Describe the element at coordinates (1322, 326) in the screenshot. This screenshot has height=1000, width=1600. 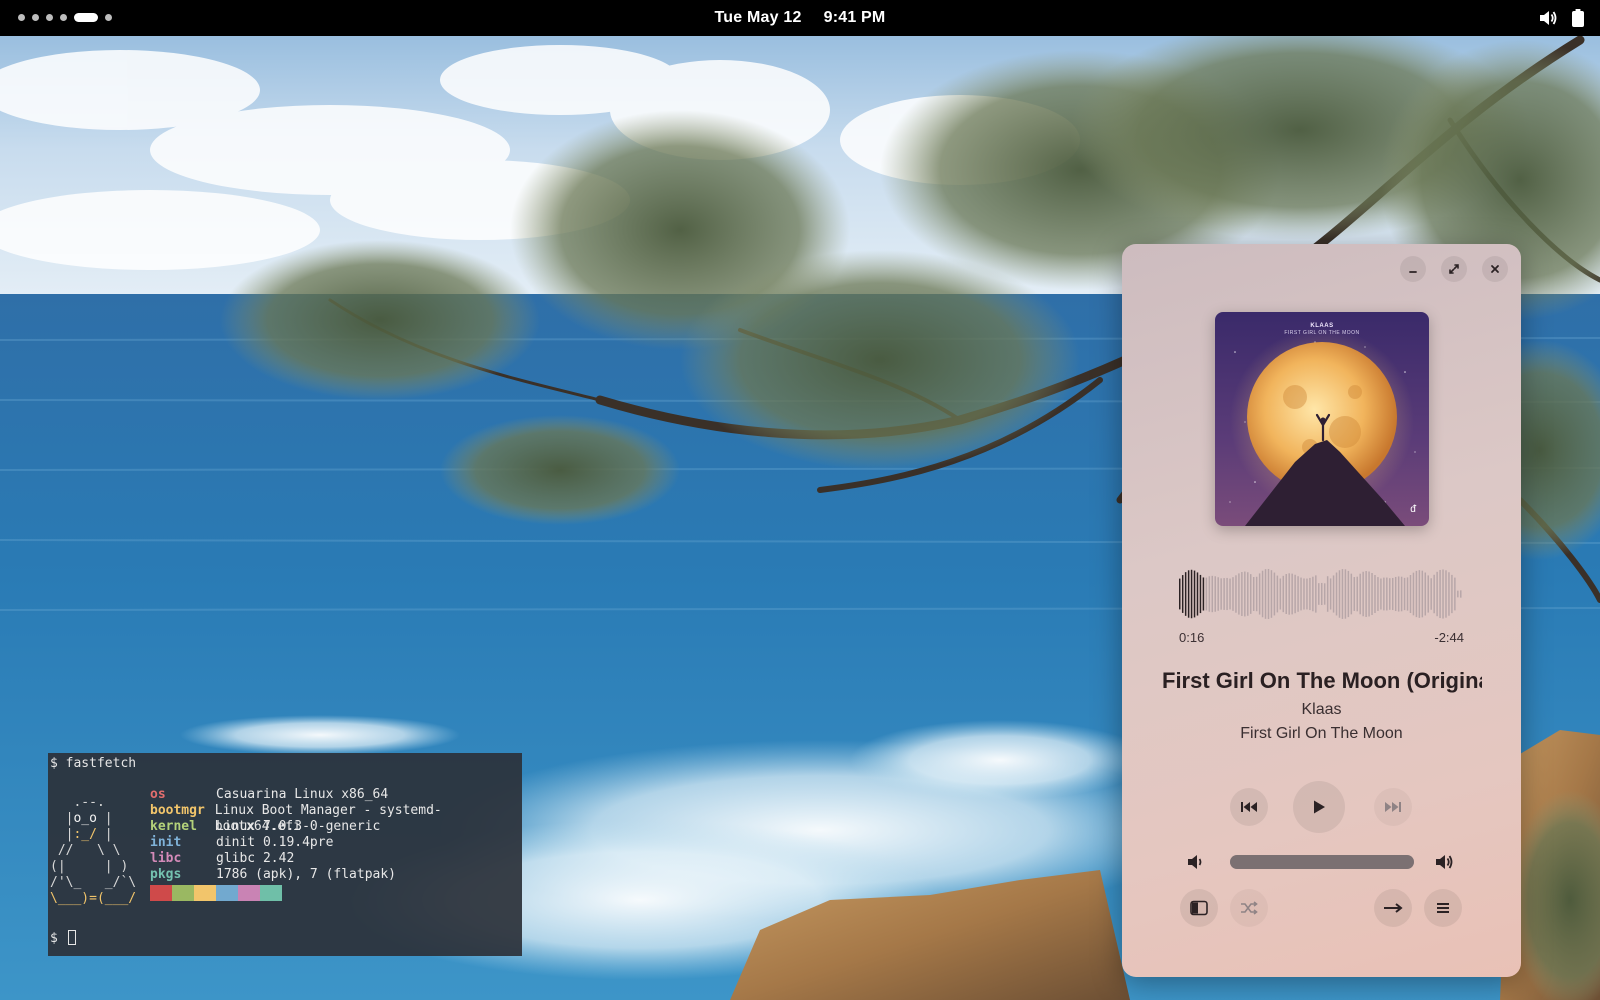
I see `album-art-artist: KLAAS` at that location.